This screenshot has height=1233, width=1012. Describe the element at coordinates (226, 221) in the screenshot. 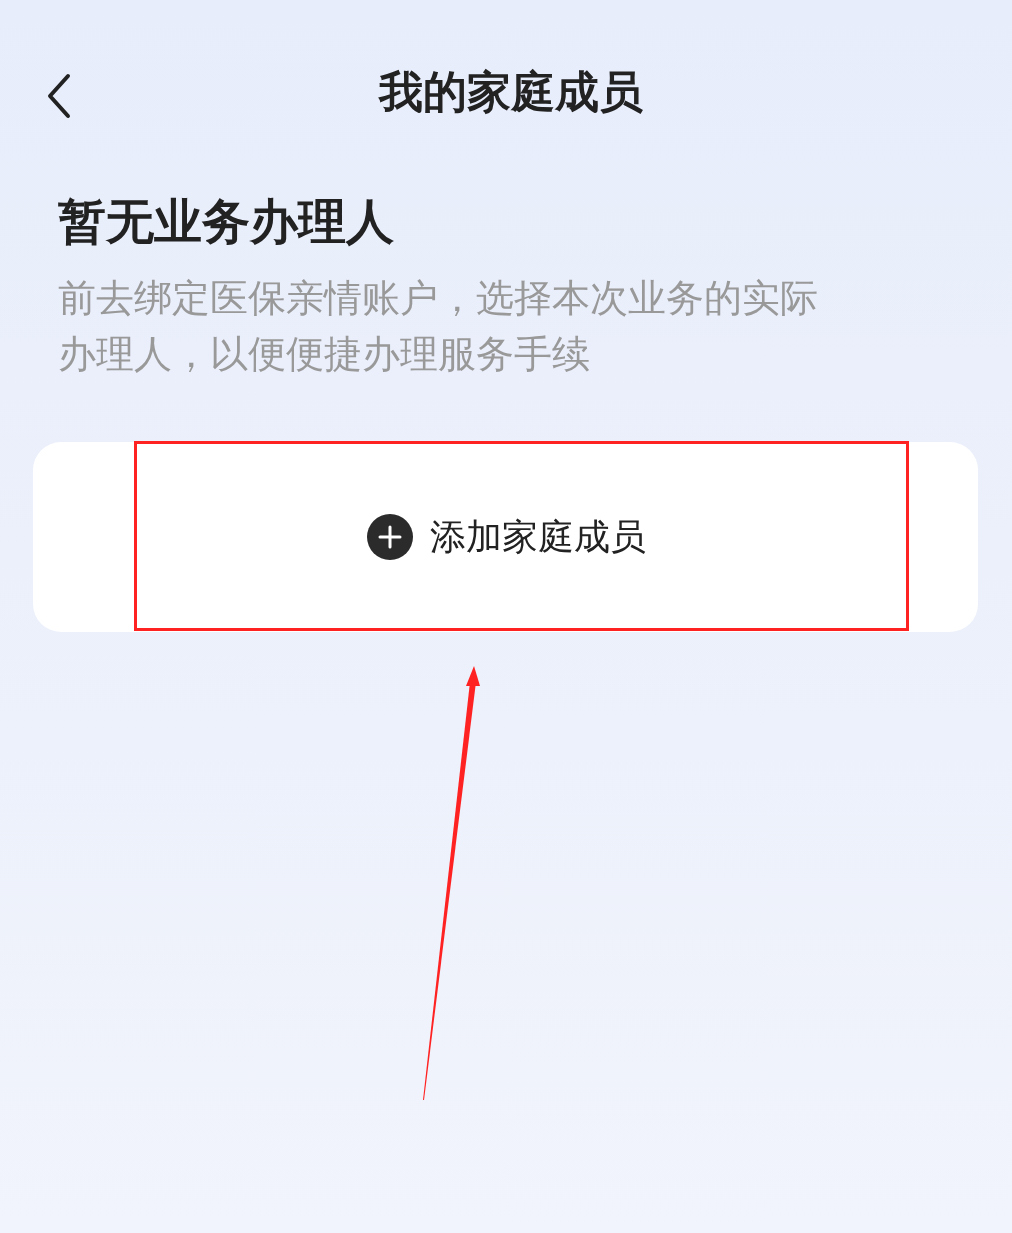

I see `empty-state-title: 暂无业务办理人` at that location.